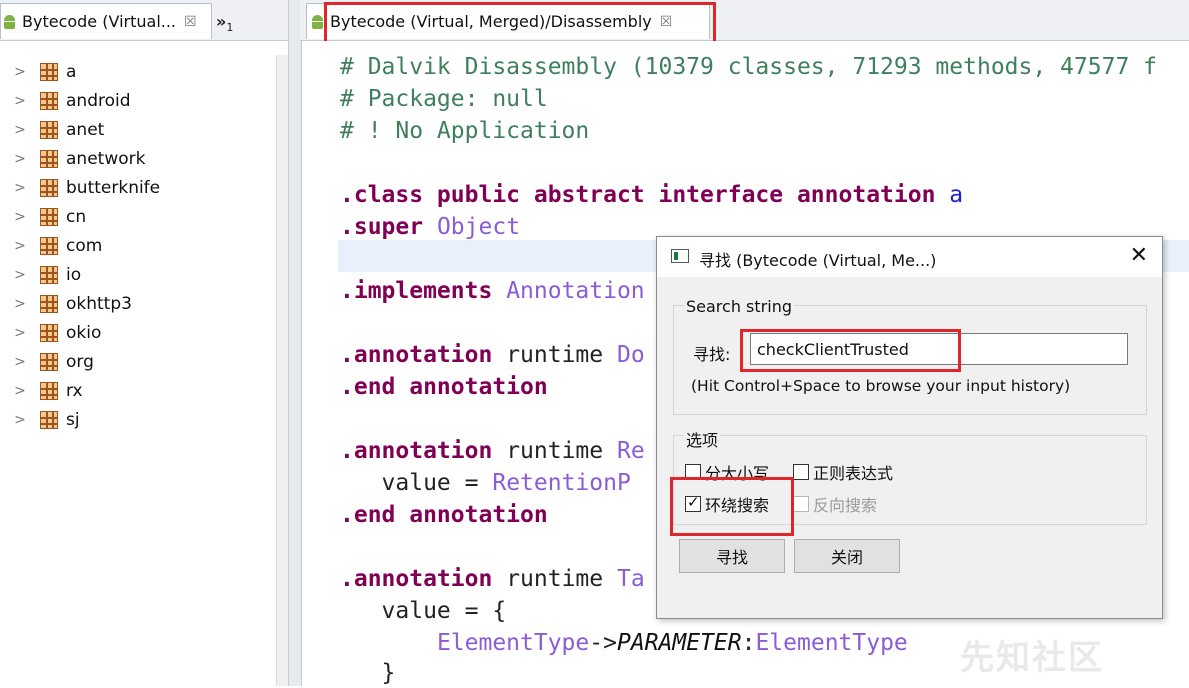  I want to click on tree-item-label: okio, so click(84, 332).